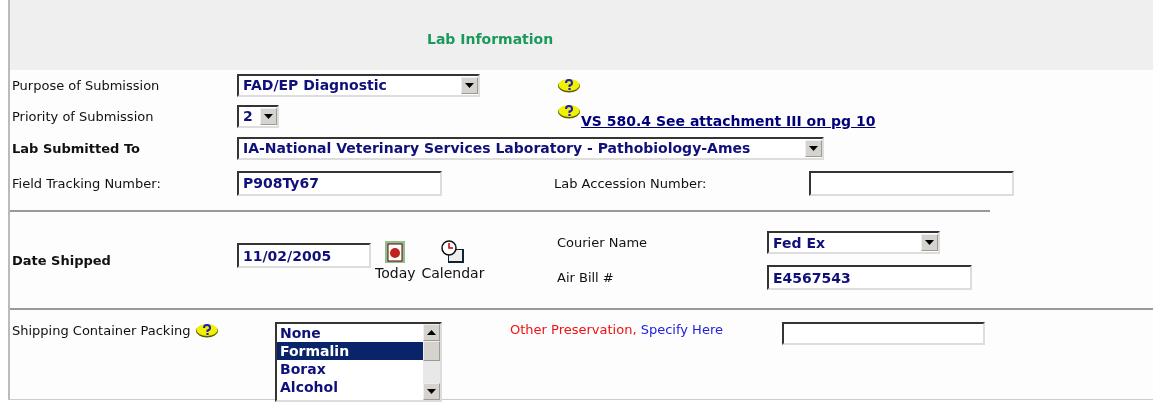  Describe the element at coordinates (530, 148) in the screenshot. I see `lab-dropdown: IA-National Veterinary Services Laboratory - Pathobiology-Ames` at that location.